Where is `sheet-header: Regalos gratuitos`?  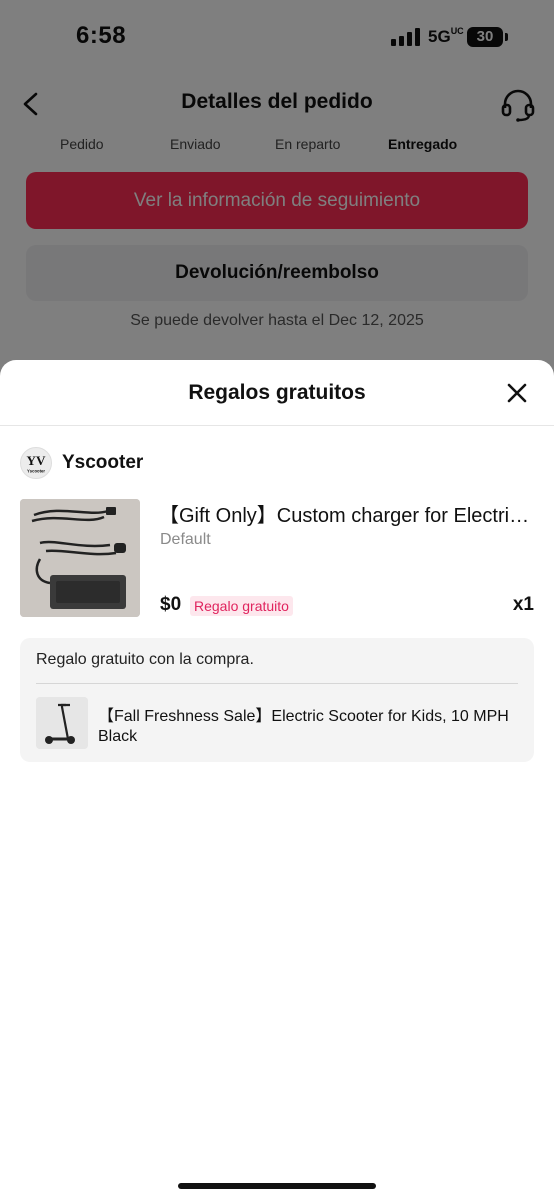 sheet-header: Regalos gratuitos is located at coordinates (277, 393).